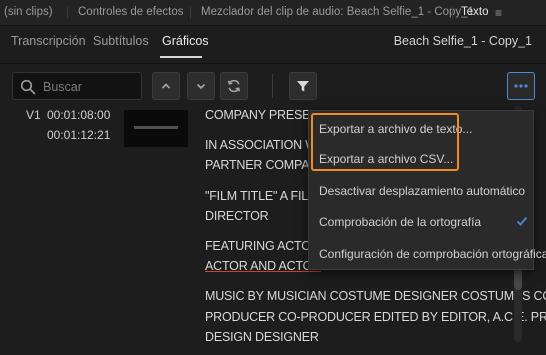 The width and height of the screenshot is (546, 355). I want to click on thumbnail-text, so click(156, 127).